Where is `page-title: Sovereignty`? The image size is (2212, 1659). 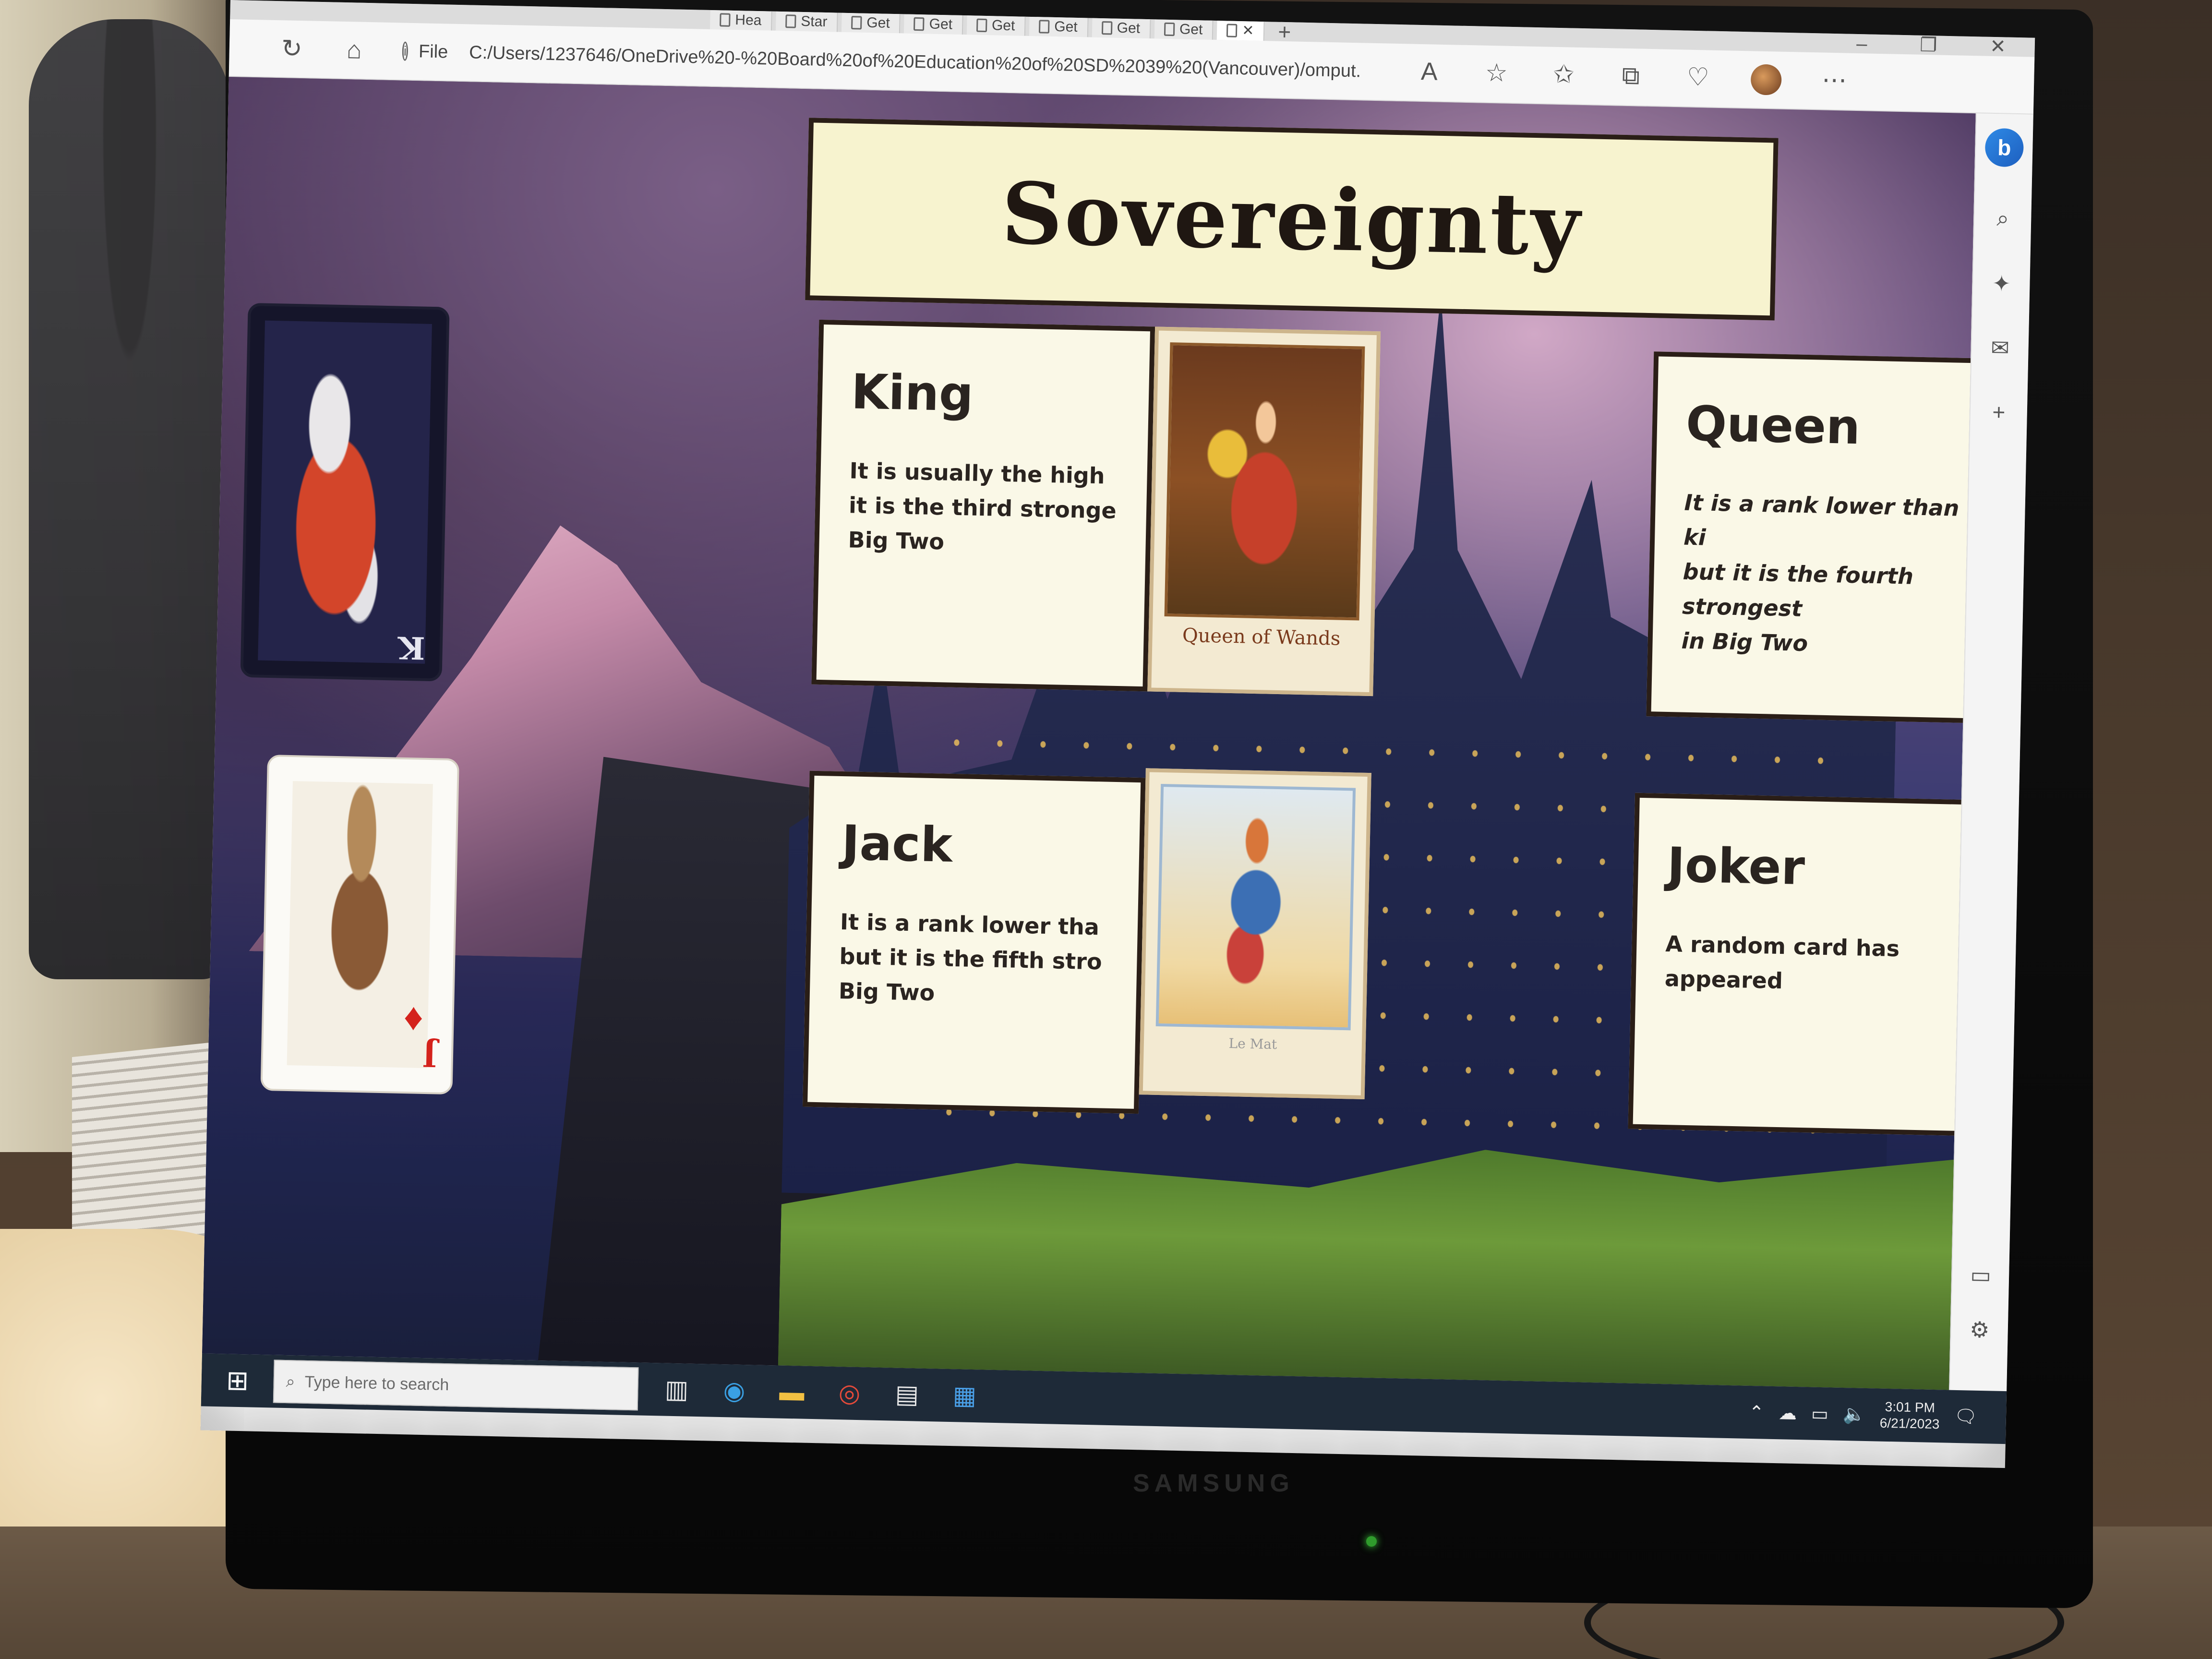
page-title: Sovereignty is located at coordinates (1291, 219).